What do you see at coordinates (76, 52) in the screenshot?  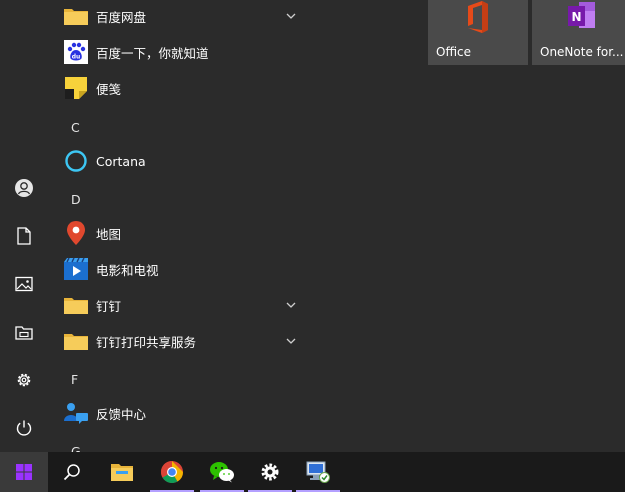 I see `baidu-icon: du` at bounding box center [76, 52].